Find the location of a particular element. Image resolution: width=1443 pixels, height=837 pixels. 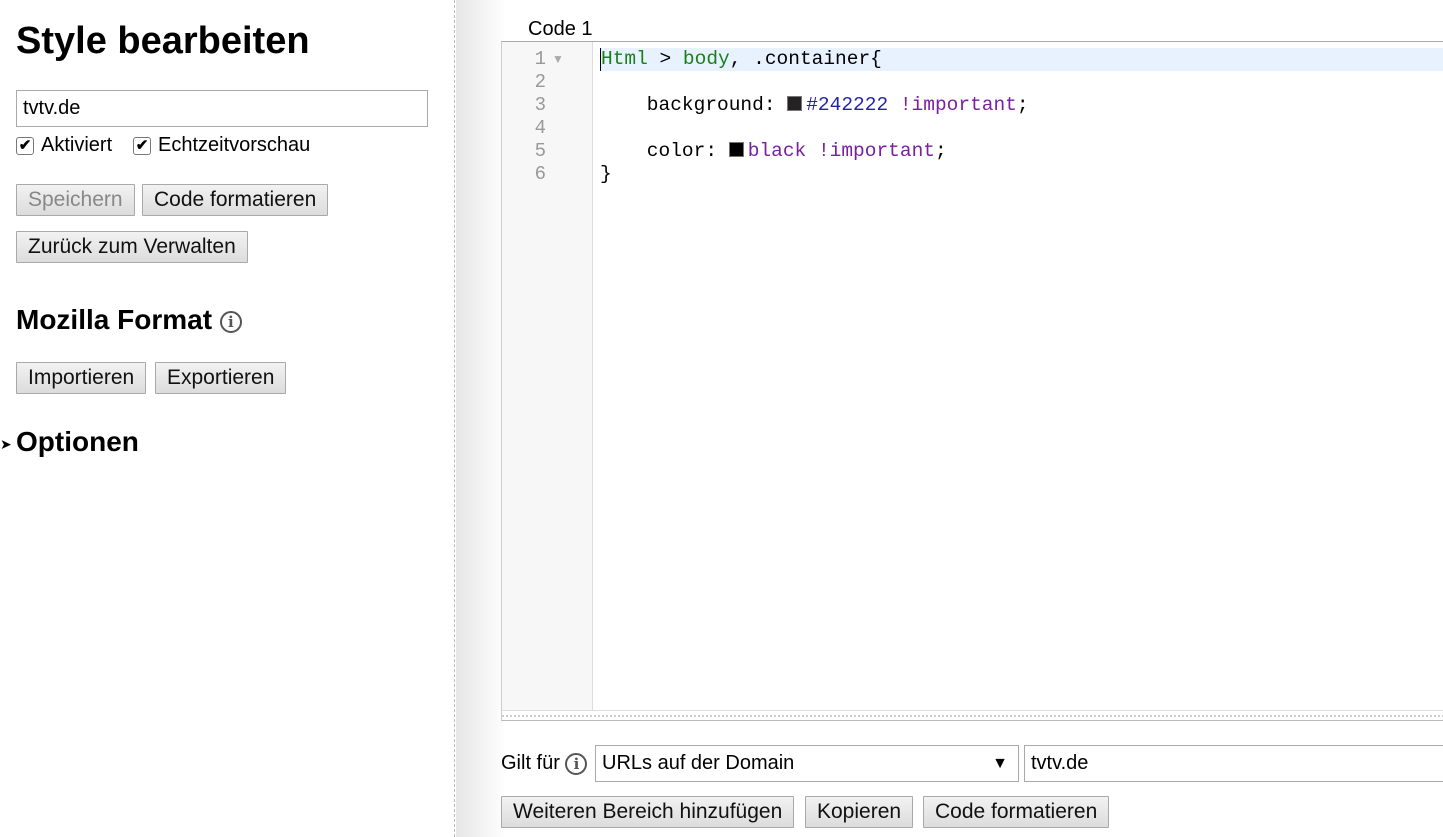

selector-token: body is located at coordinates (706, 59).